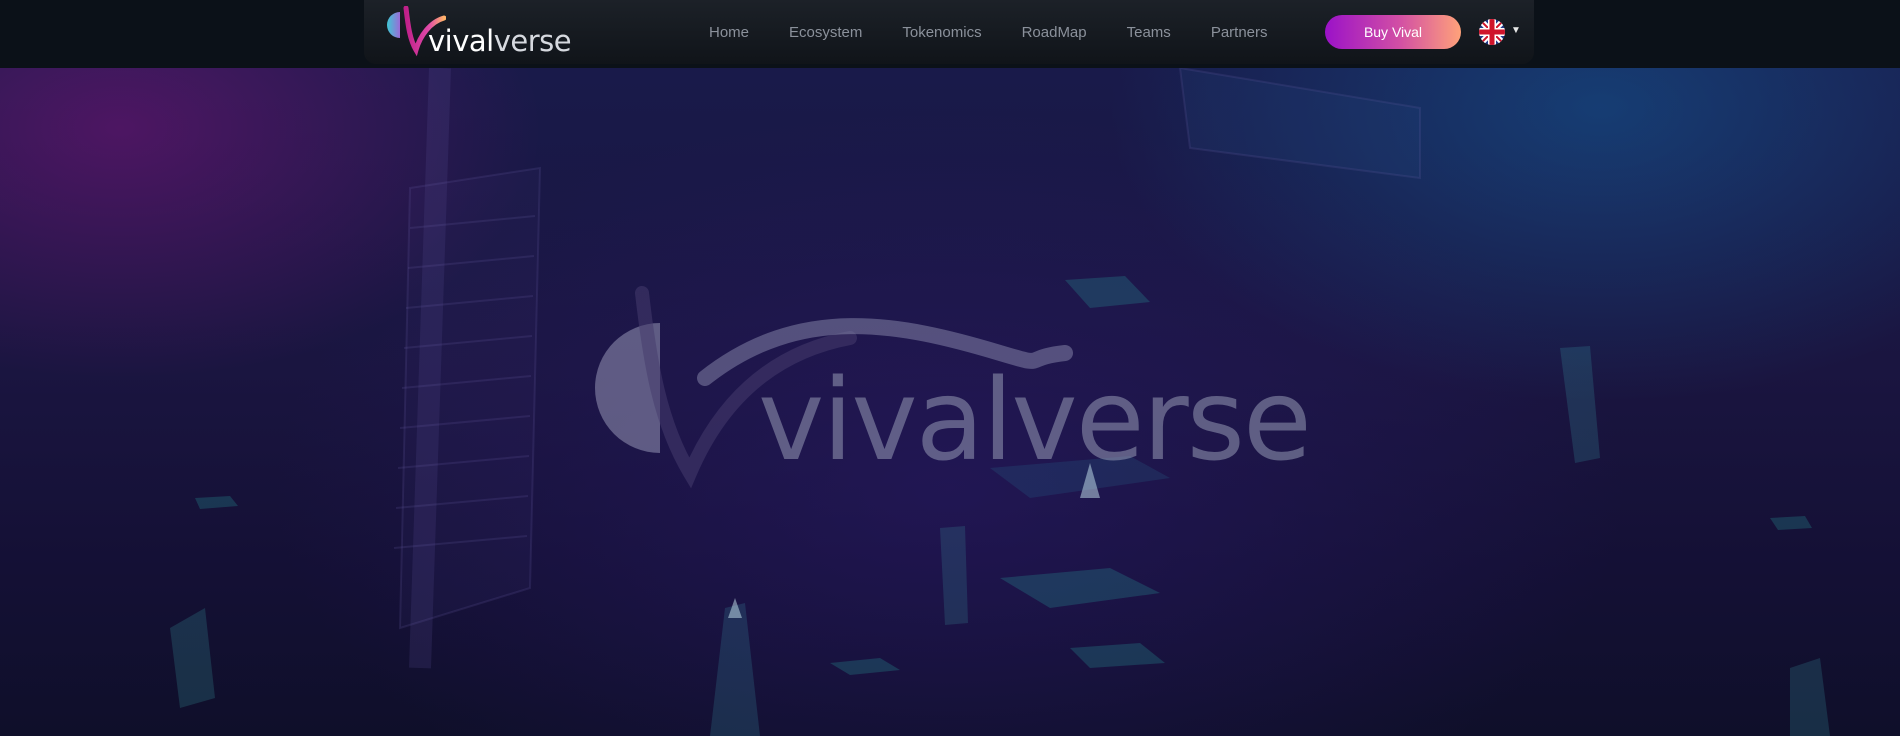 The height and width of the screenshot is (736, 1900). I want to click on nav-link-home: Home, so click(729, 32).